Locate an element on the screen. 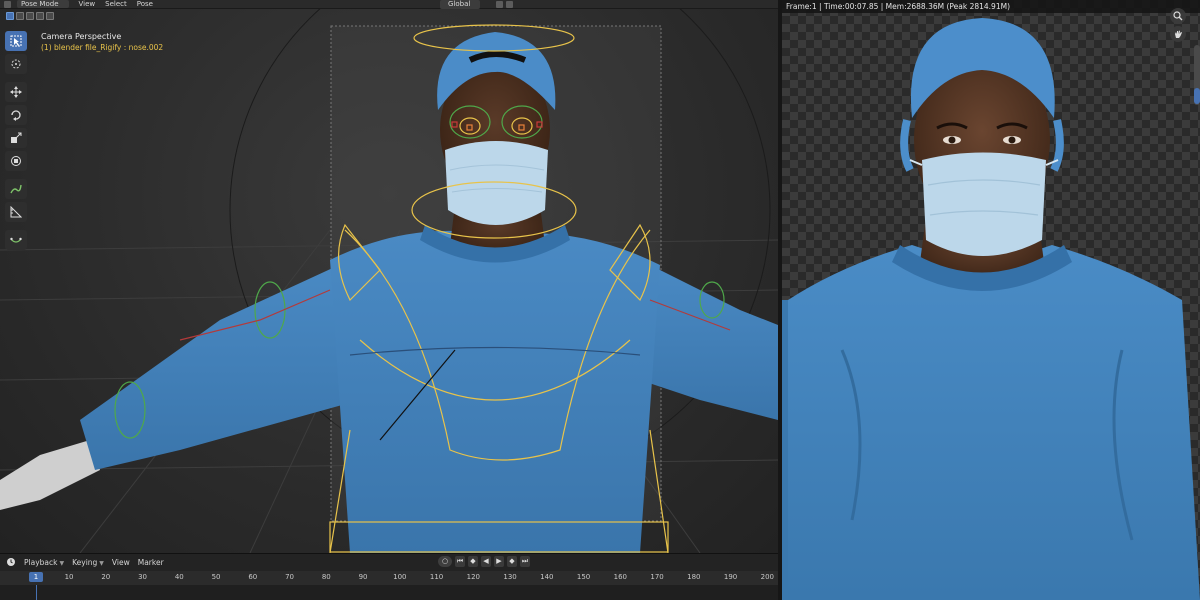 This screenshot has width=1200, height=600. timeline-track is located at coordinates (389, 592).